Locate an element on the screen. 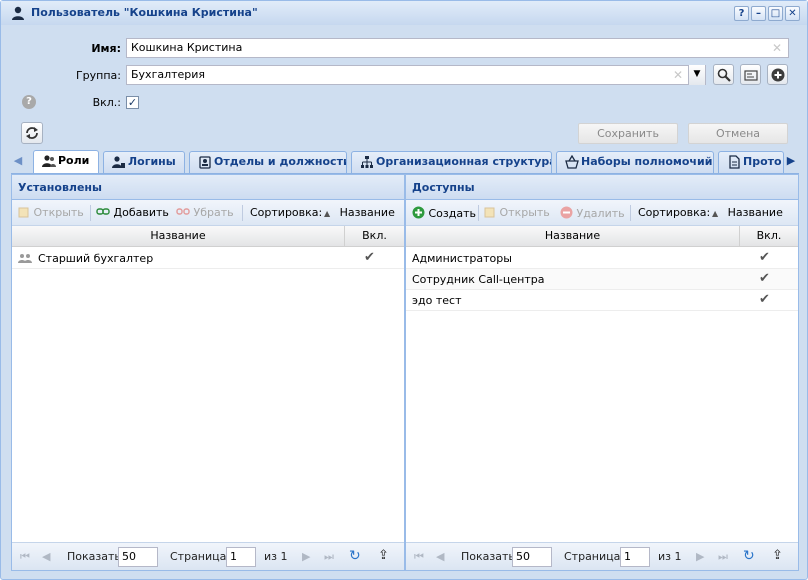 This screenshot has height=580, width=808. role-group-icon is located at coordinates (25, 258).